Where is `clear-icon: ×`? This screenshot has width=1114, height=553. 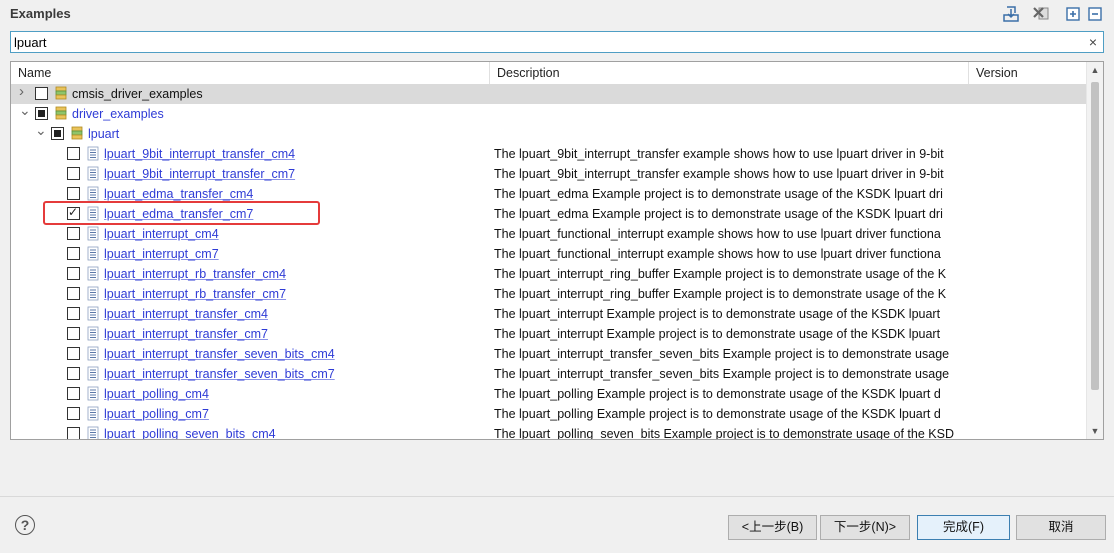
clear-icon: × is located at coordinates (1093, 42).